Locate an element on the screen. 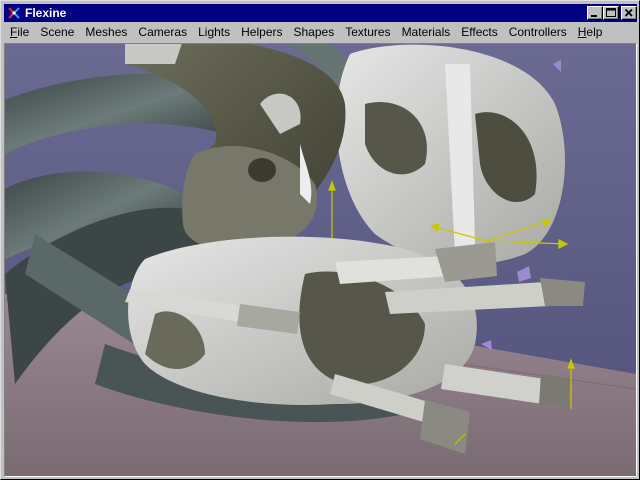 The height and width of the screenshot is (480, 640). minimize-icon is located at coordinates (594, 16).